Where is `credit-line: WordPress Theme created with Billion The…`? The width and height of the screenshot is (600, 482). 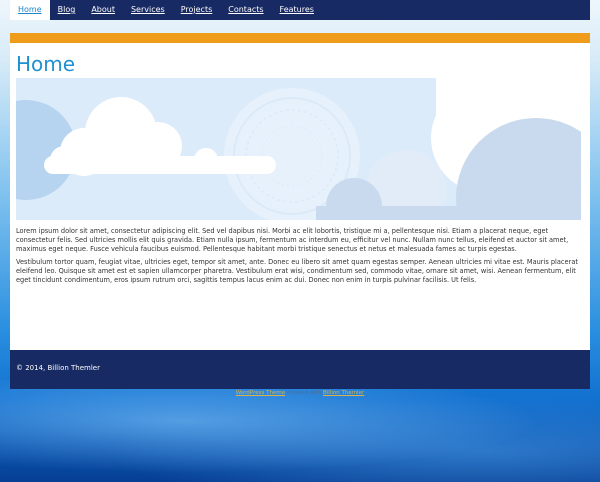
credit-line: WordPress Theme created with Billion The… is located at coordinates (300, 393).